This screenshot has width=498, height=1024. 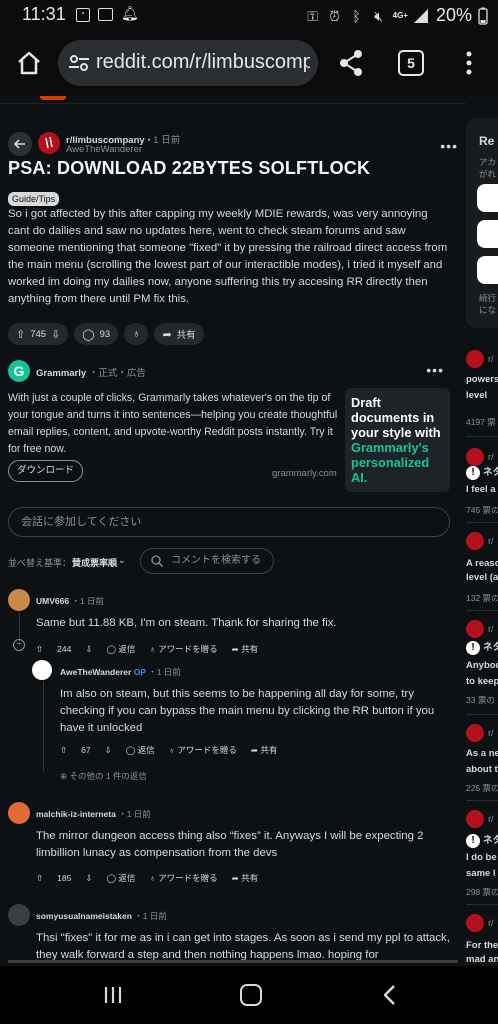 What do you see at coordinates (61, 373) in the screenshot?
I see `ad-brand-name: Grammarly` at bounding box center [61, 373].